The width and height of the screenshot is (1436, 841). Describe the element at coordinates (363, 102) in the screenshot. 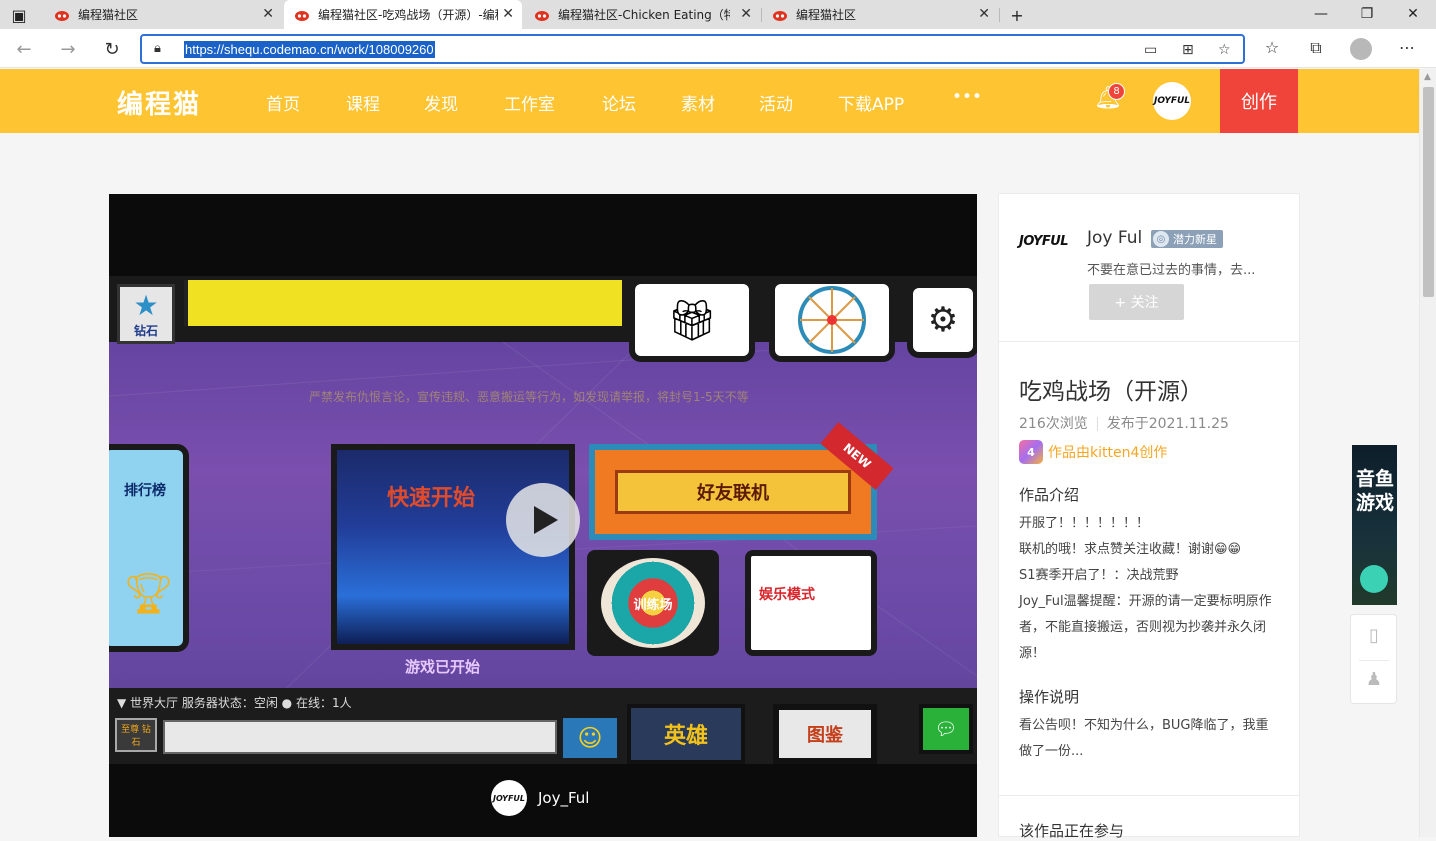

I see `nav-courses: 课程` at that location.